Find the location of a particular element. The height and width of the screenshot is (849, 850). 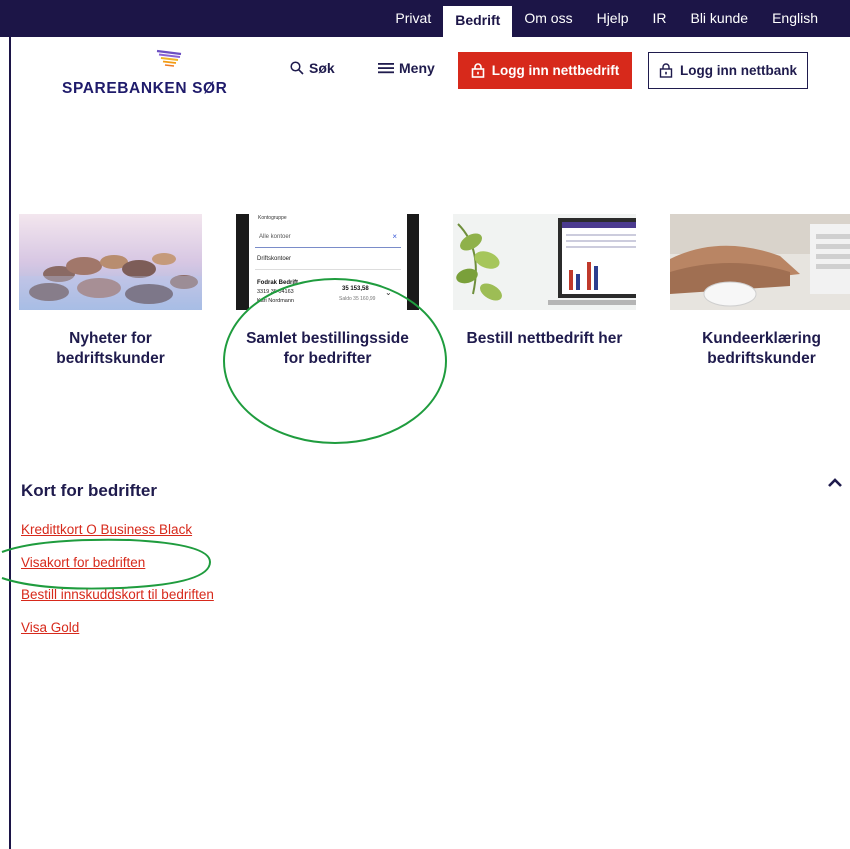

card-title: Samlet bestillingsside for bedrifter is located at coordinates (327, 348).